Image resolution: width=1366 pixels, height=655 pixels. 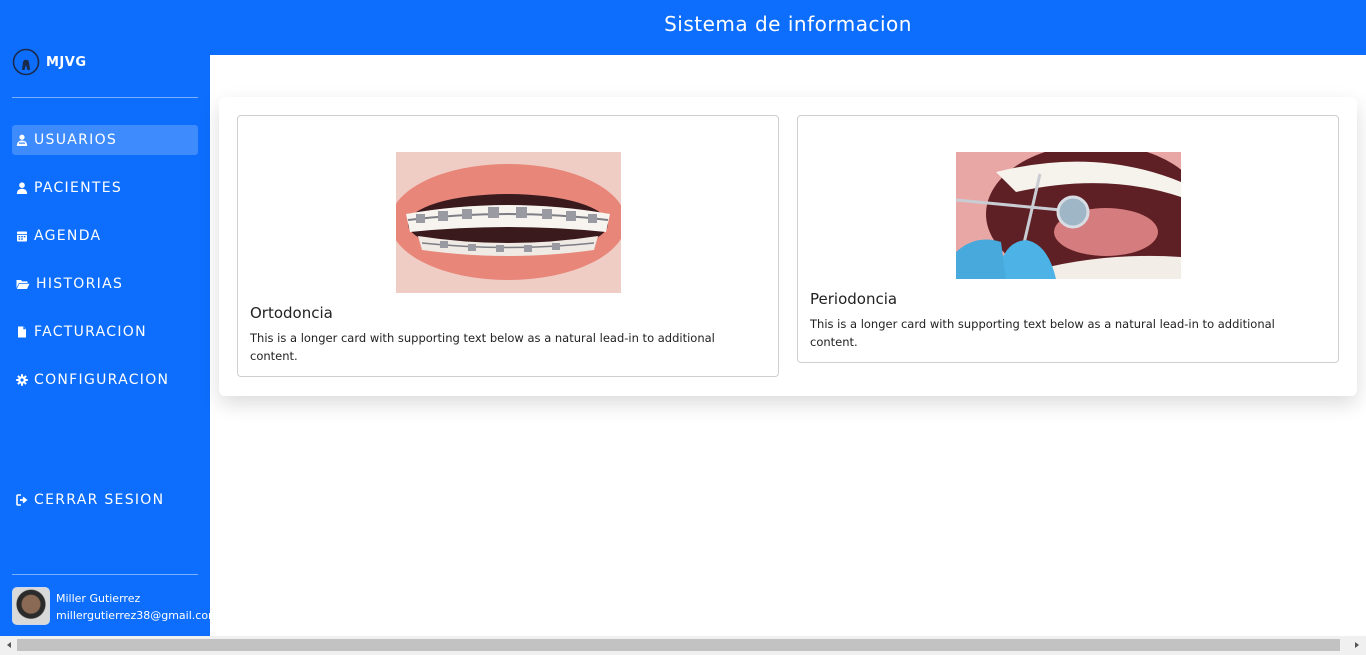 What do you see at coordinates (291, 313) in the screenshot?
I see `card-title: Ortodoncia` at bounding box center [291, 313].